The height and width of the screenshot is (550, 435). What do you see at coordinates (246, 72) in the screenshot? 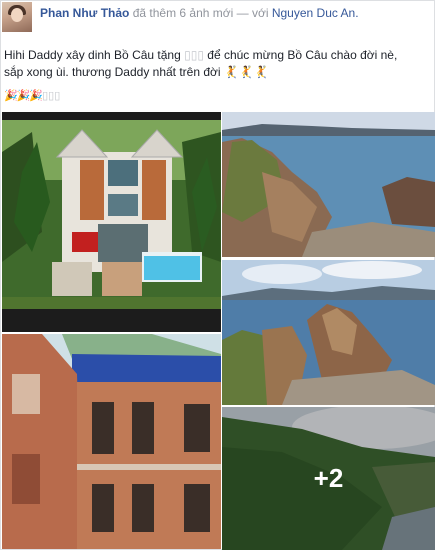
I see `emoji-group: 🤾🤾🤾` at bounding box center [246, 72].